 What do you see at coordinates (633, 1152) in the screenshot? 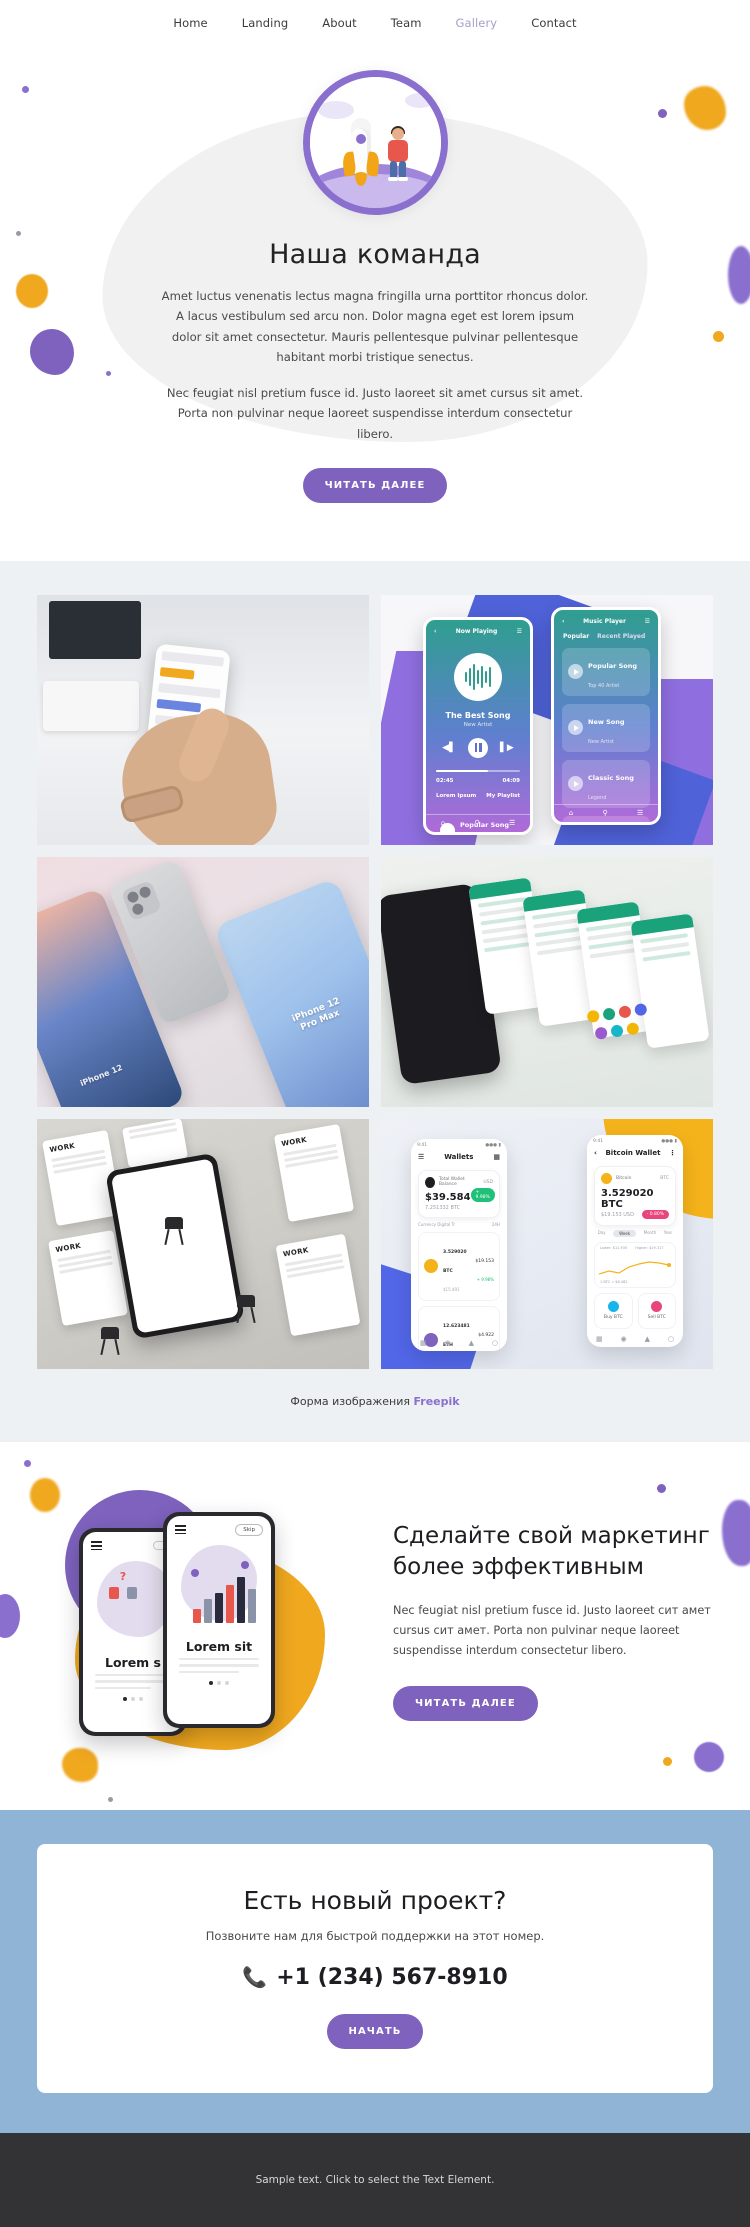
I see `bitcoin-wallet-title: Bitcoin Wallet` at bounding box center [633, 1152].